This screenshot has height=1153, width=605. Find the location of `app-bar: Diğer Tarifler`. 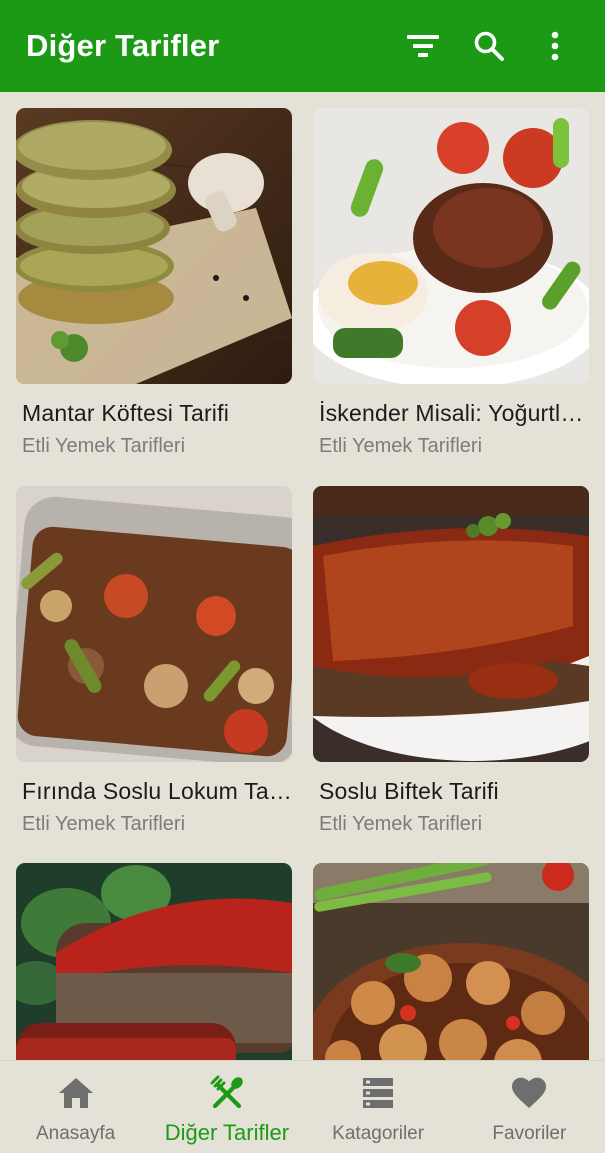

app-bar: Diğer Tarifler is located at coordinates (302, 46).